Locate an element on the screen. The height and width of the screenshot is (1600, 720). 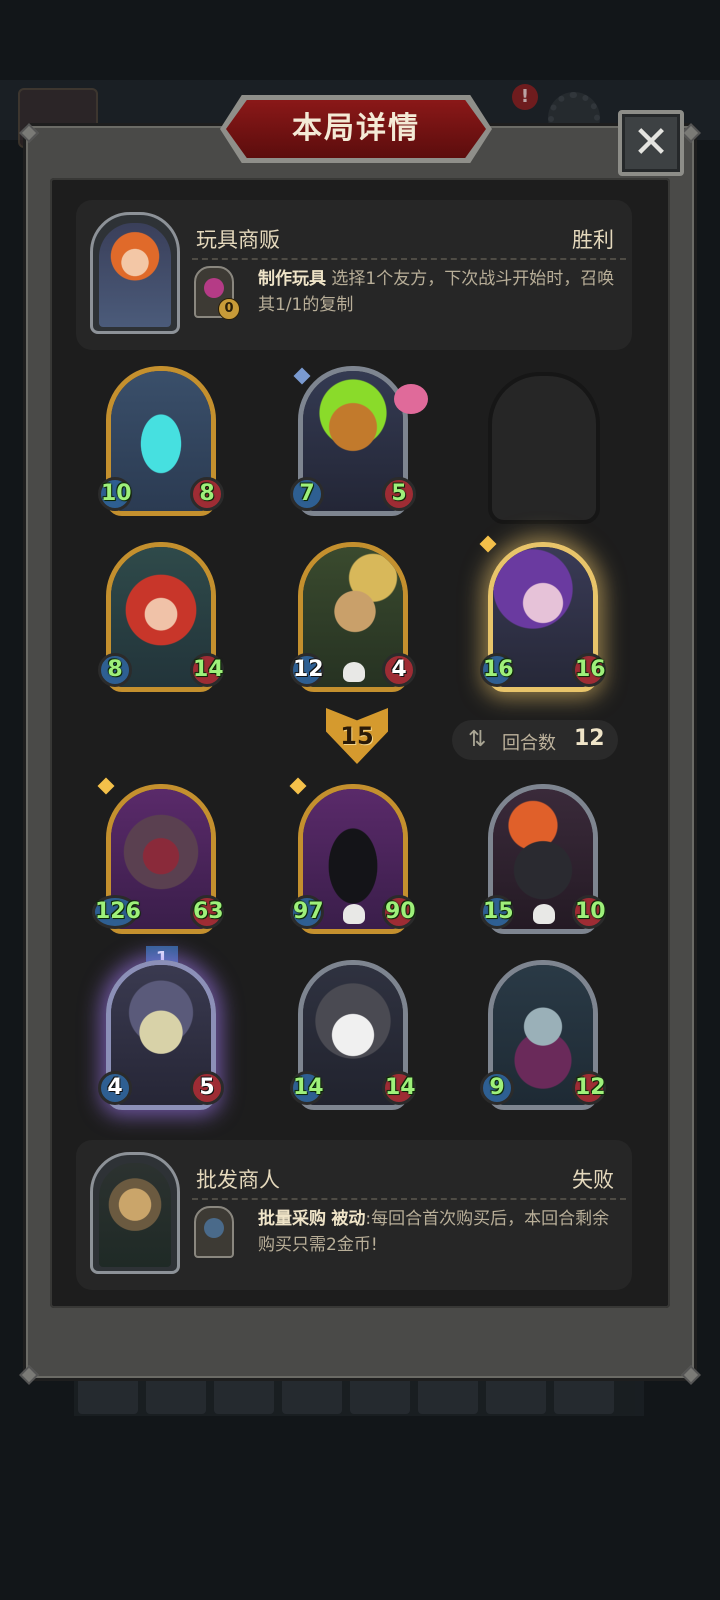
player-panel: 玩具商贩 胜利 0 制作玩具 选择1个友方，下次战斗开始时，召唤其1/1的复制 is located at coordinates (354, 275).